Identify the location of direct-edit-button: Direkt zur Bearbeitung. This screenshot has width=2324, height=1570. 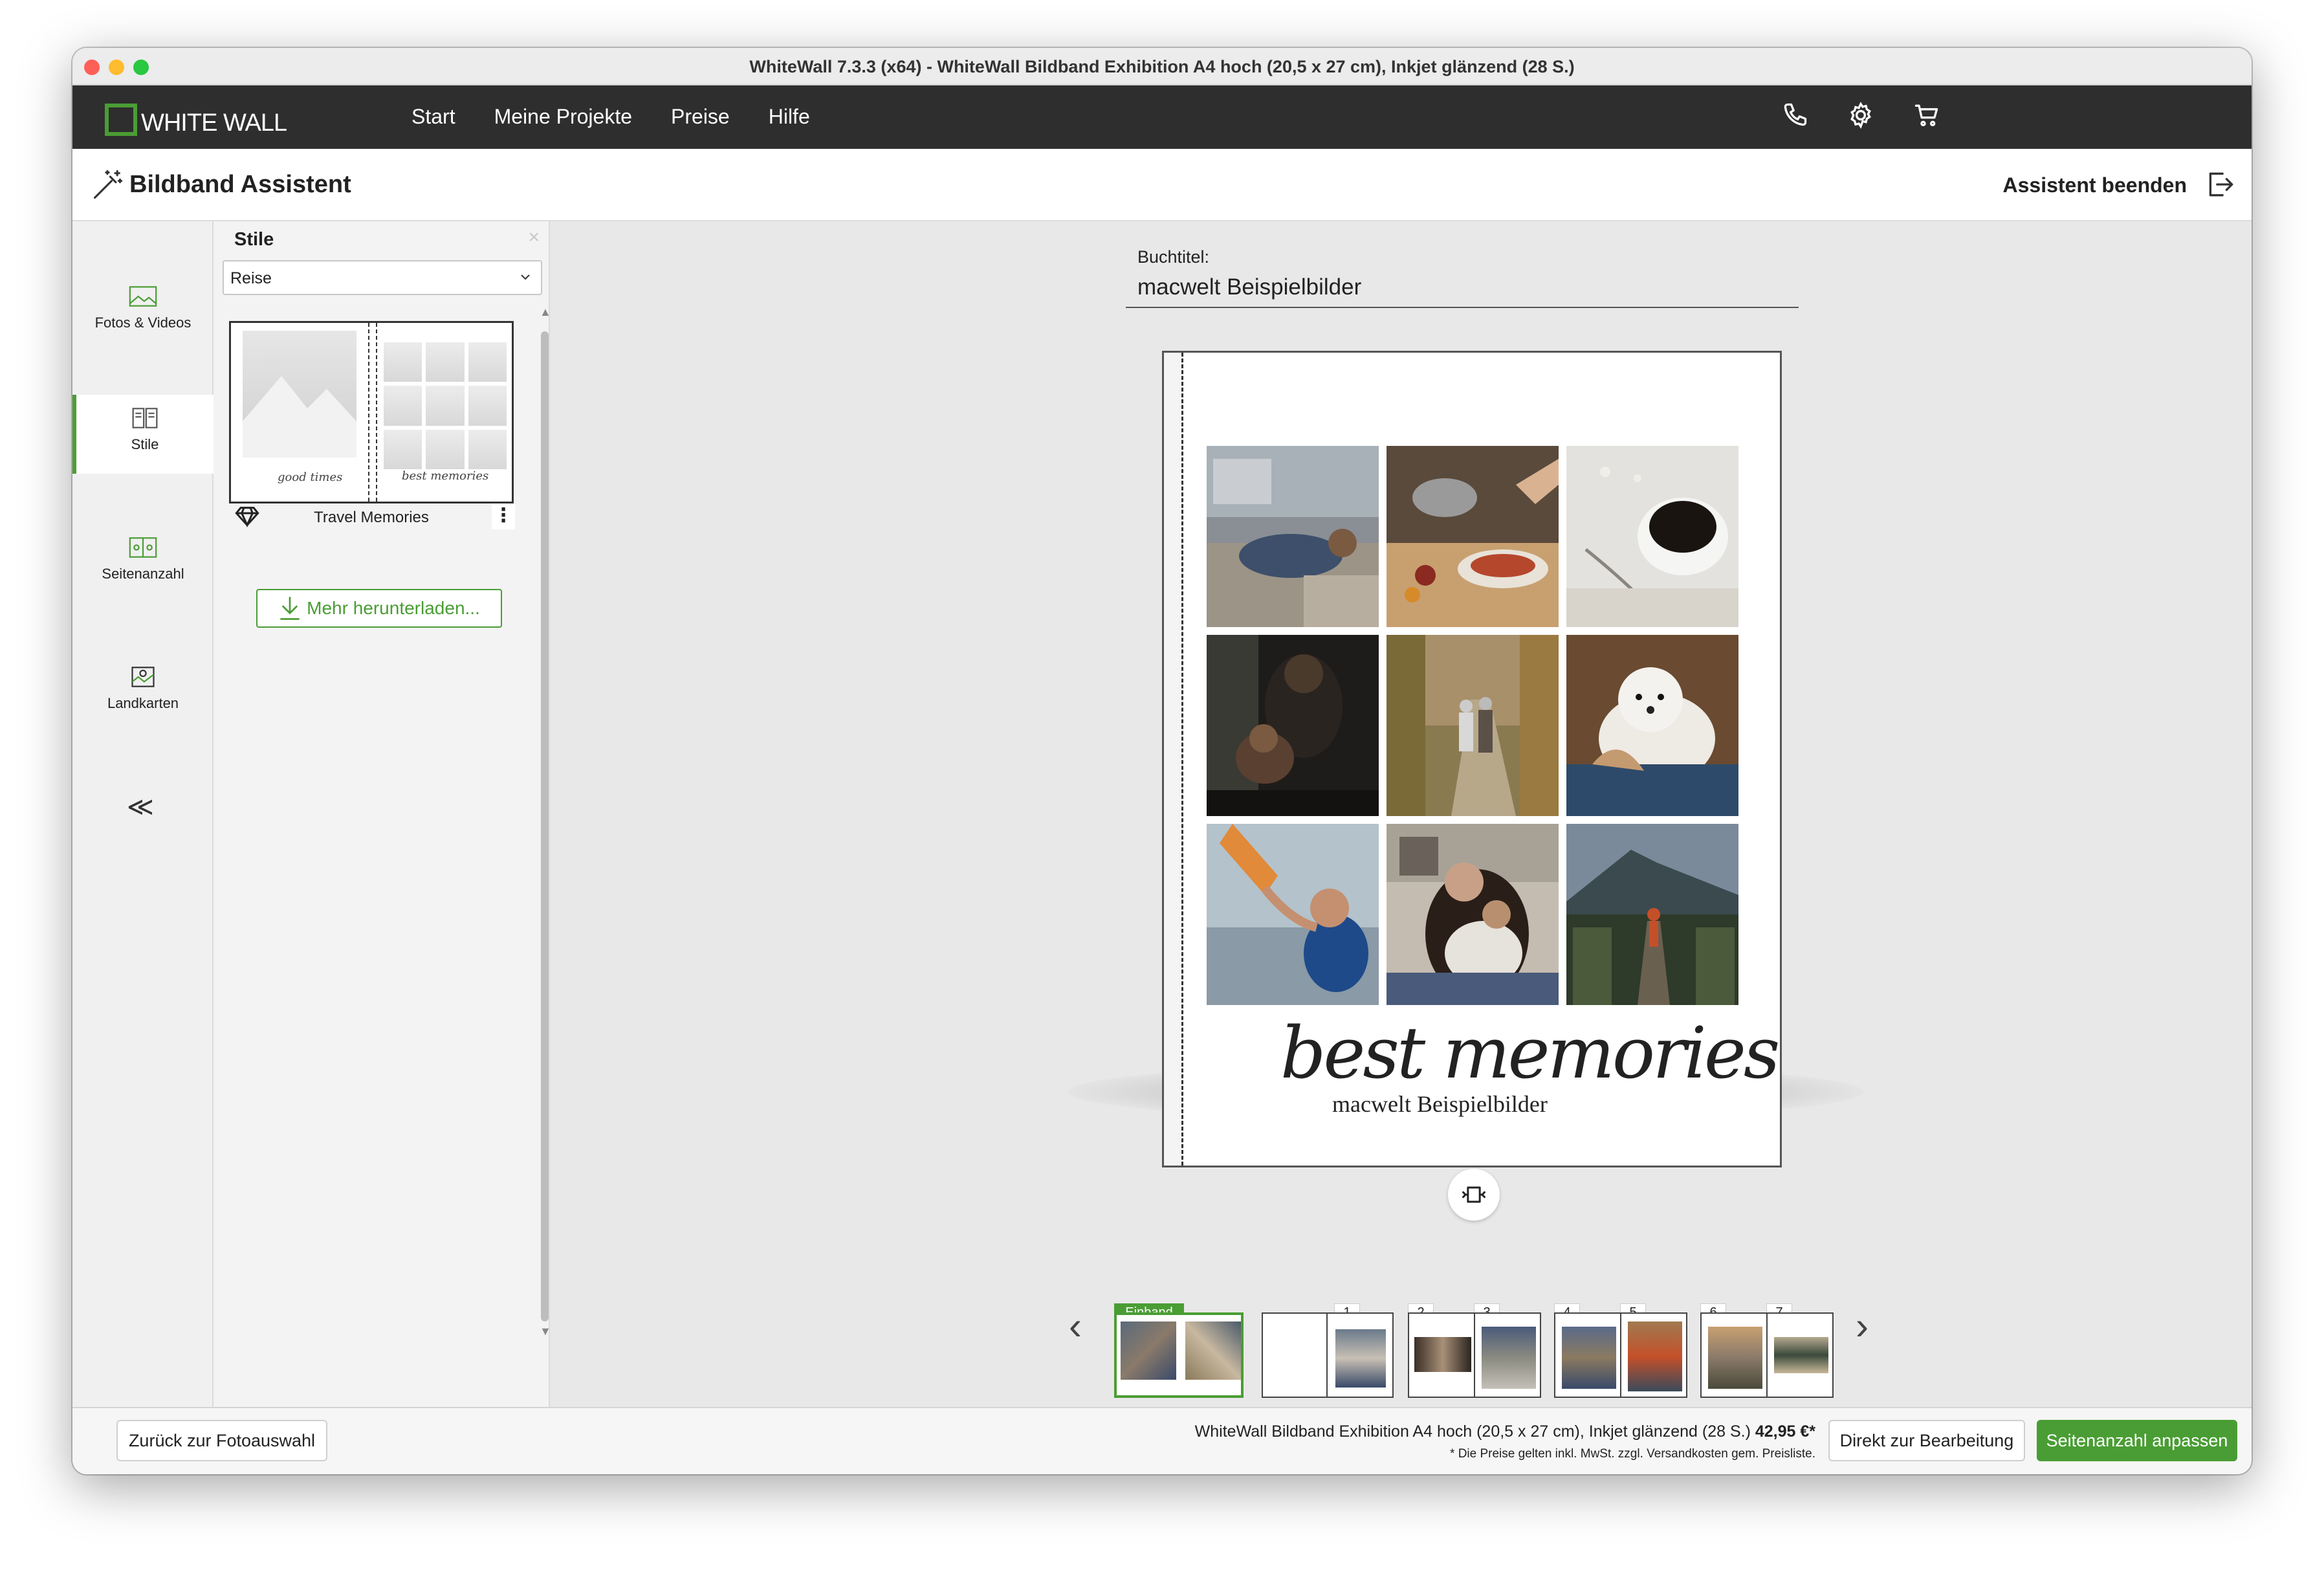
(1926, 1441).